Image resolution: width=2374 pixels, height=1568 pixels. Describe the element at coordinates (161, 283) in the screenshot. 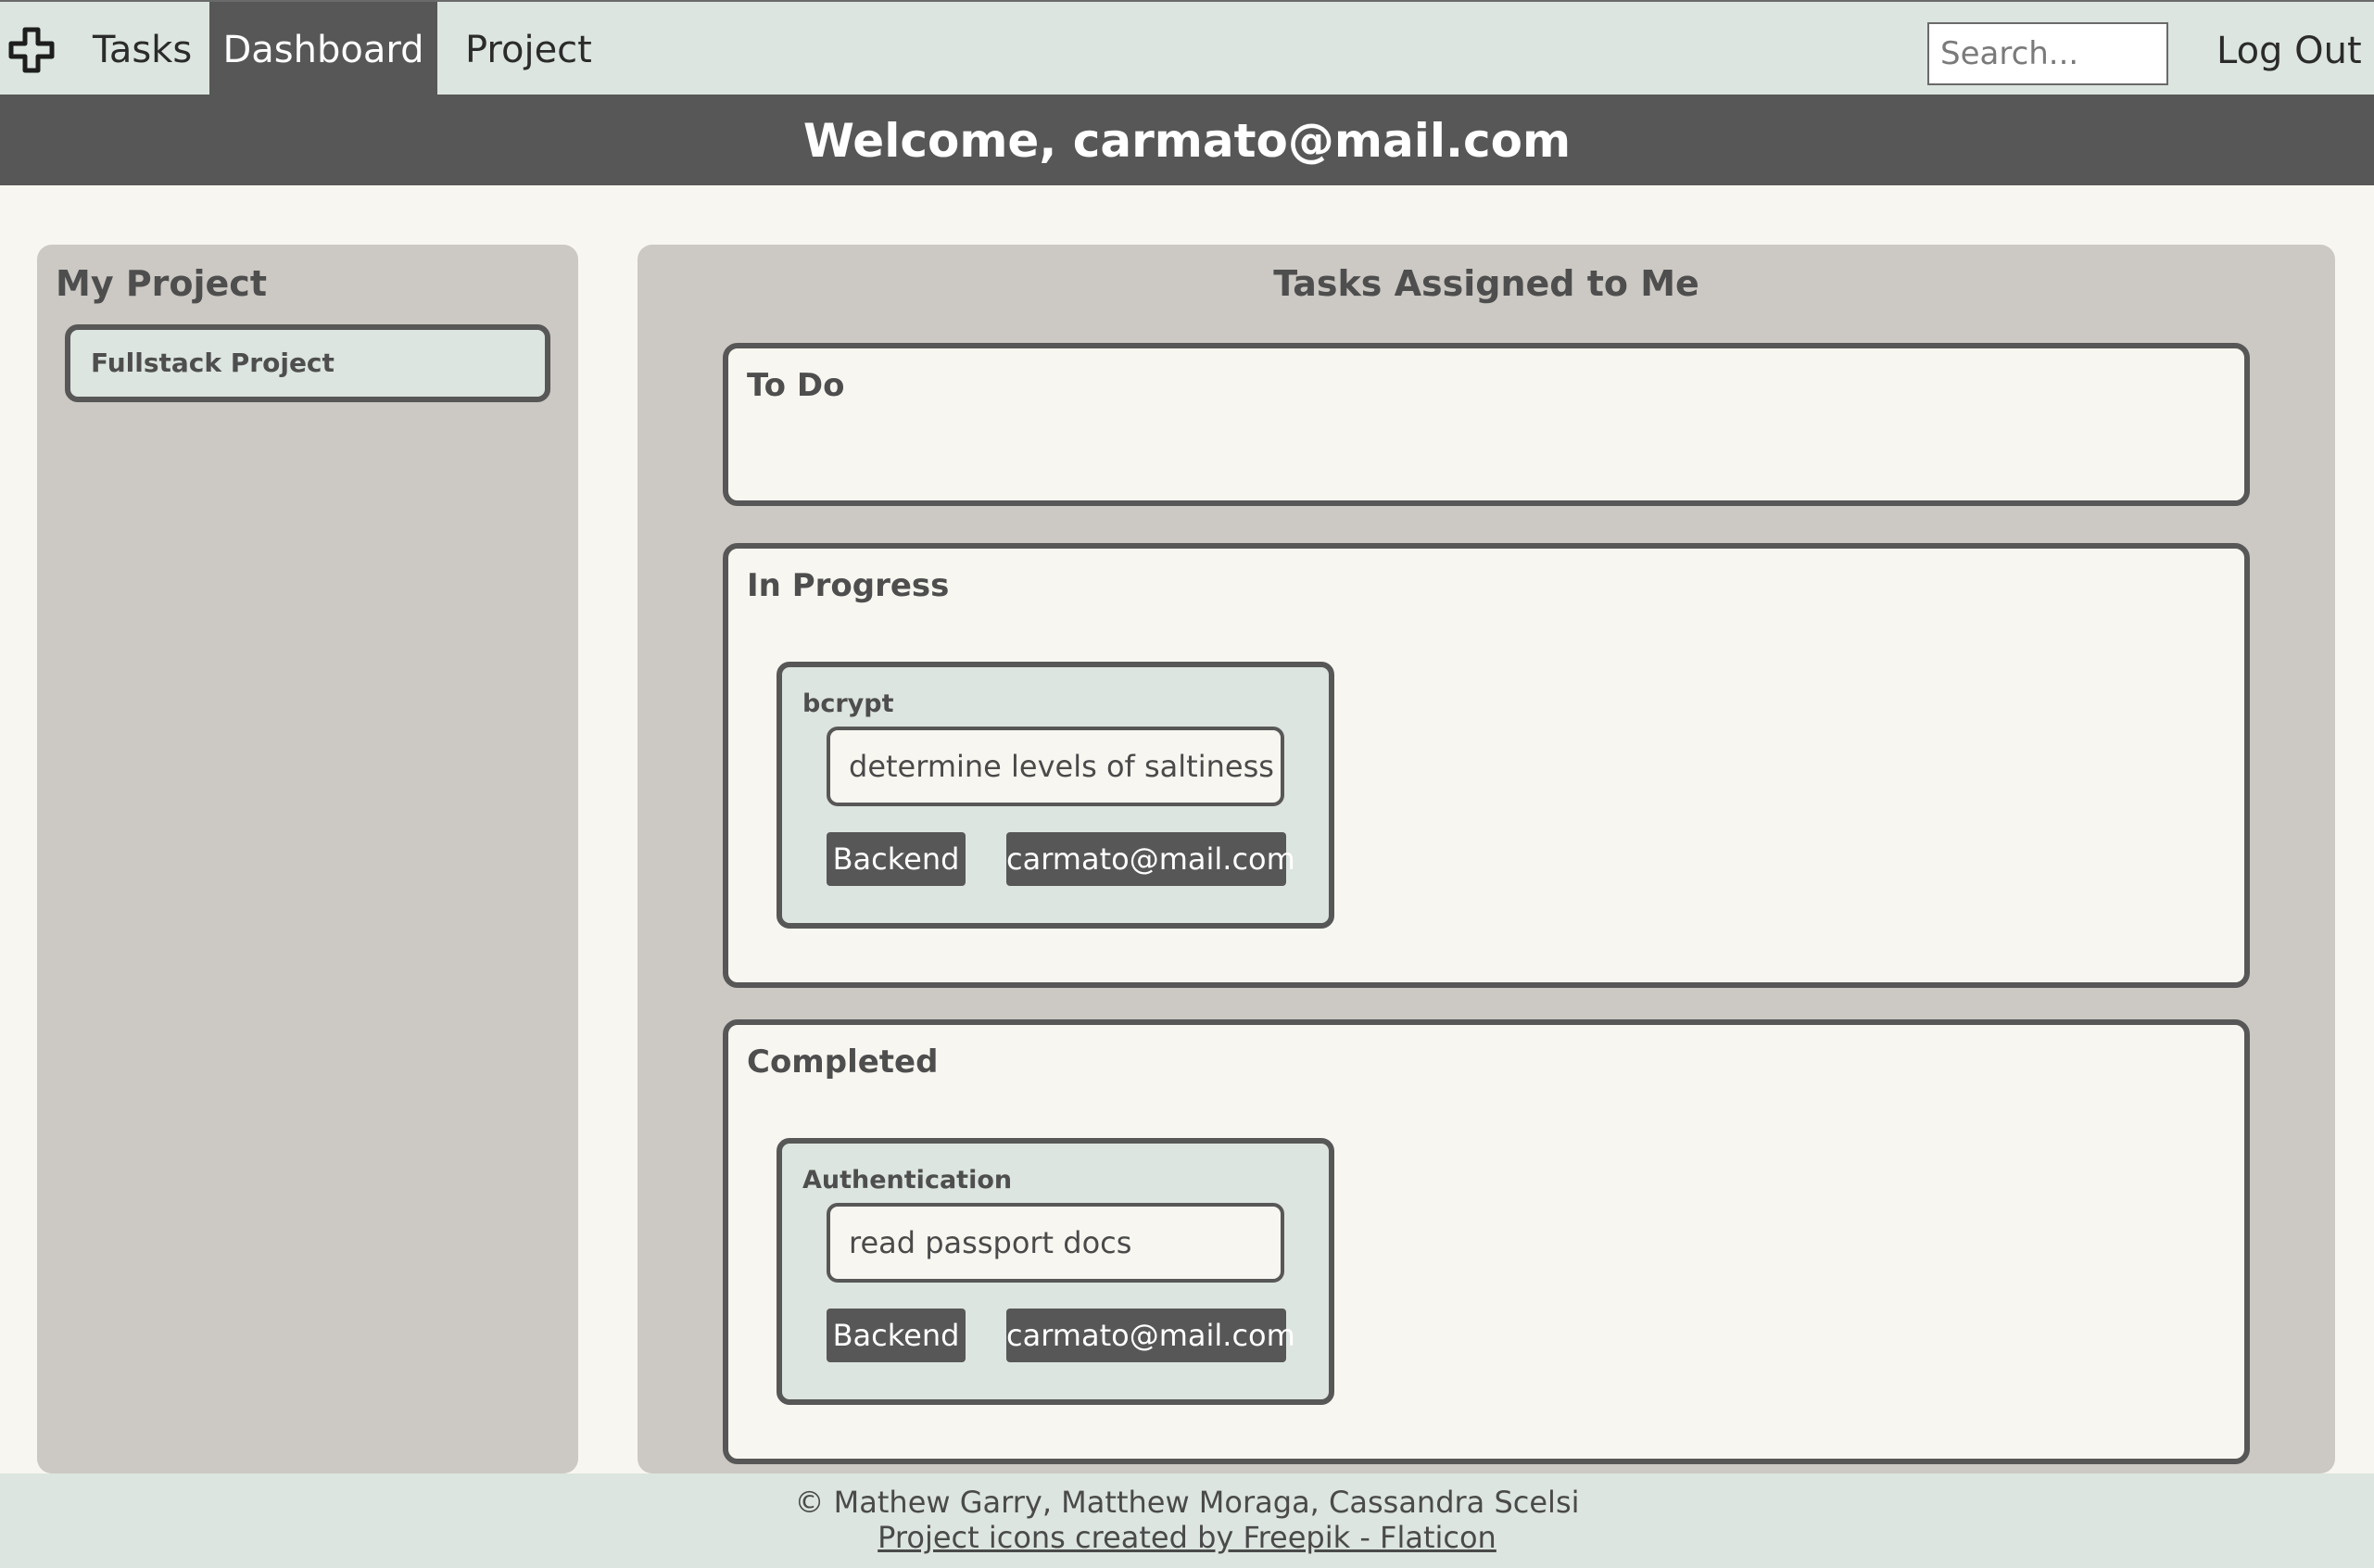

I see `sidebar-title: My Project` at that location.